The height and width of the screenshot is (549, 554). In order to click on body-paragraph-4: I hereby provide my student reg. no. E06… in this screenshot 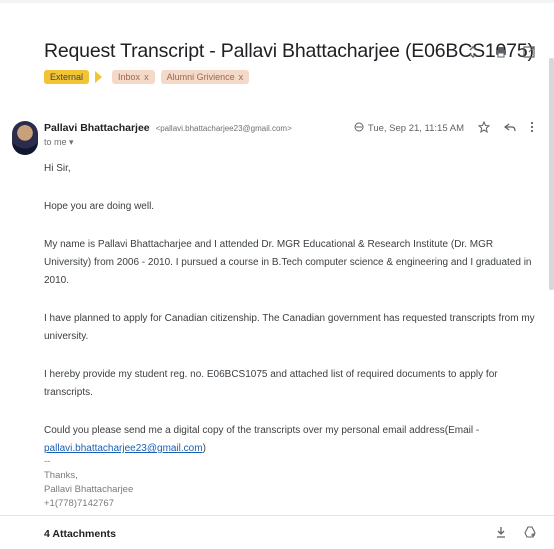, I will do `click(271, 383)`.